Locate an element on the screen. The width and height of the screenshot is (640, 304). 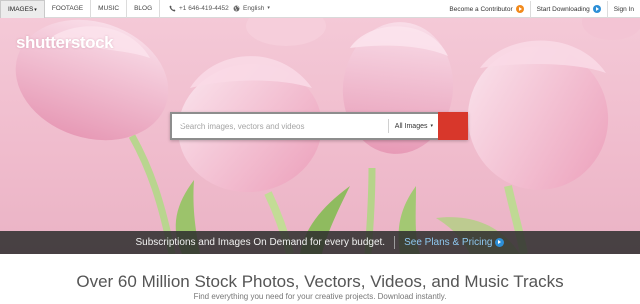
phone-number-text: +1 646-419-4452 is located at coordinates (204, 8).